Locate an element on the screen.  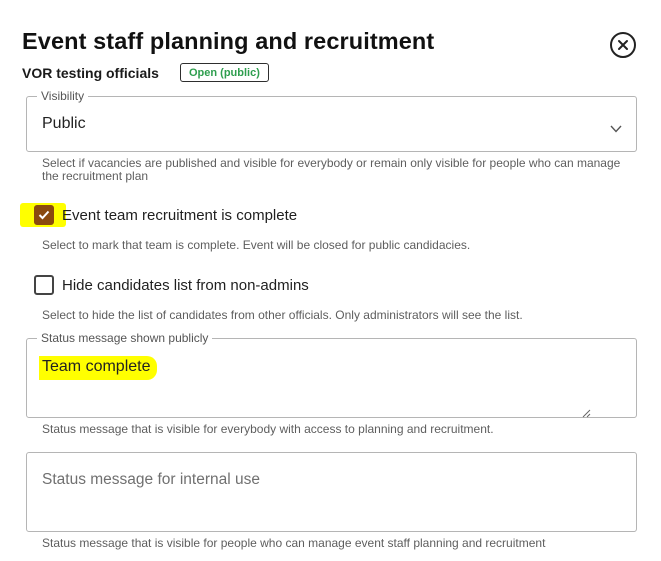
visibility-value: Public is located at coordinates (64, 123).